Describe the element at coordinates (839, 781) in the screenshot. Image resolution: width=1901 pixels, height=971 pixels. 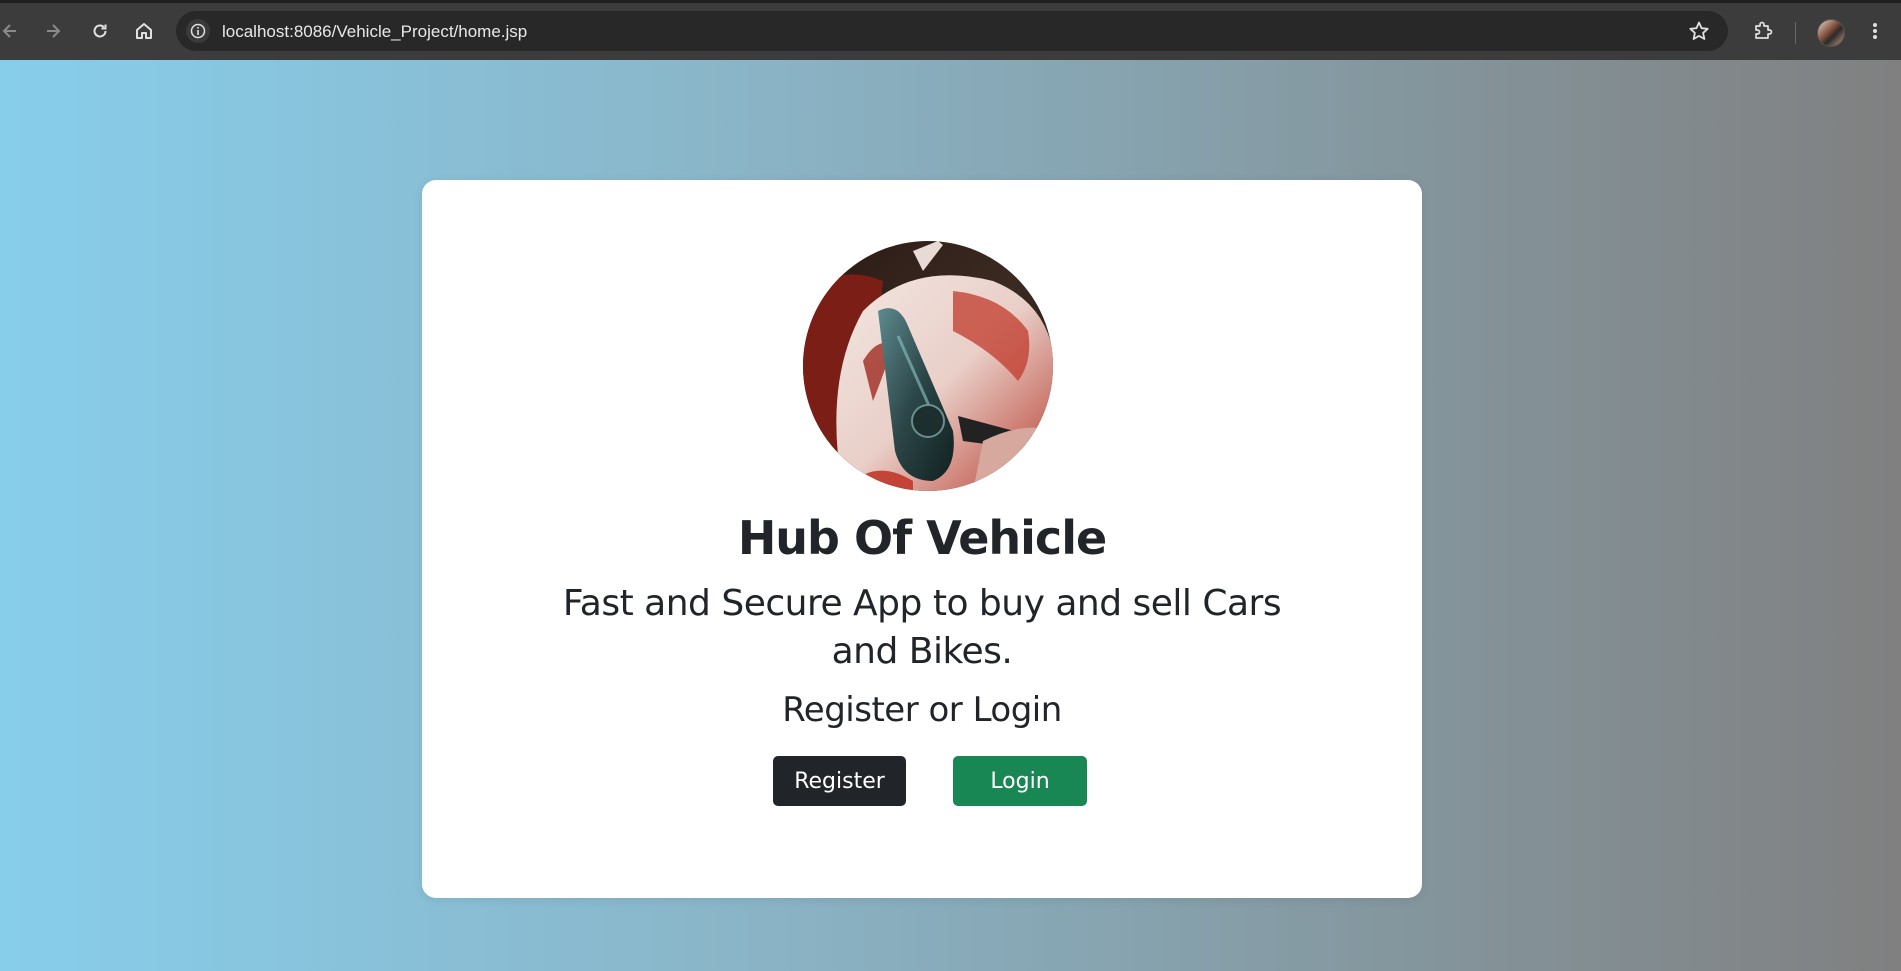
I see `register-button: Register` at that location.